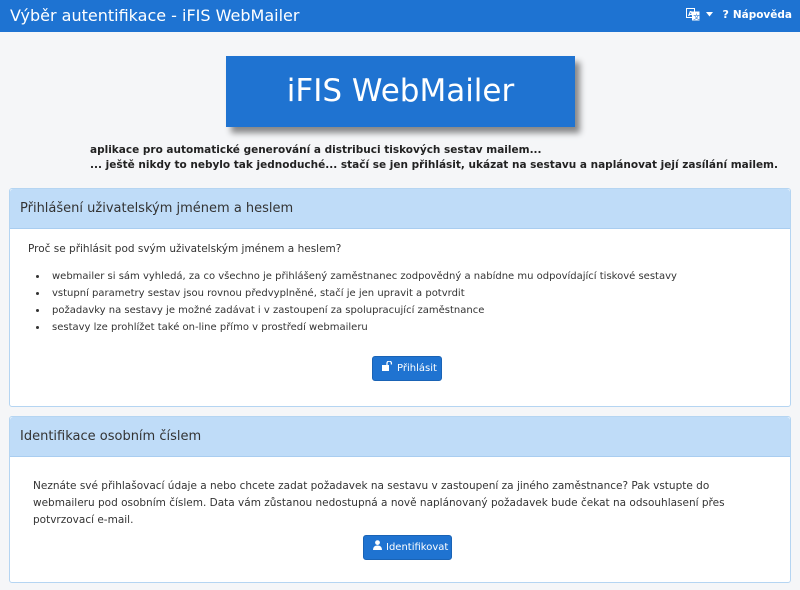  I want to click on unlock-icon, so click(387, 368).